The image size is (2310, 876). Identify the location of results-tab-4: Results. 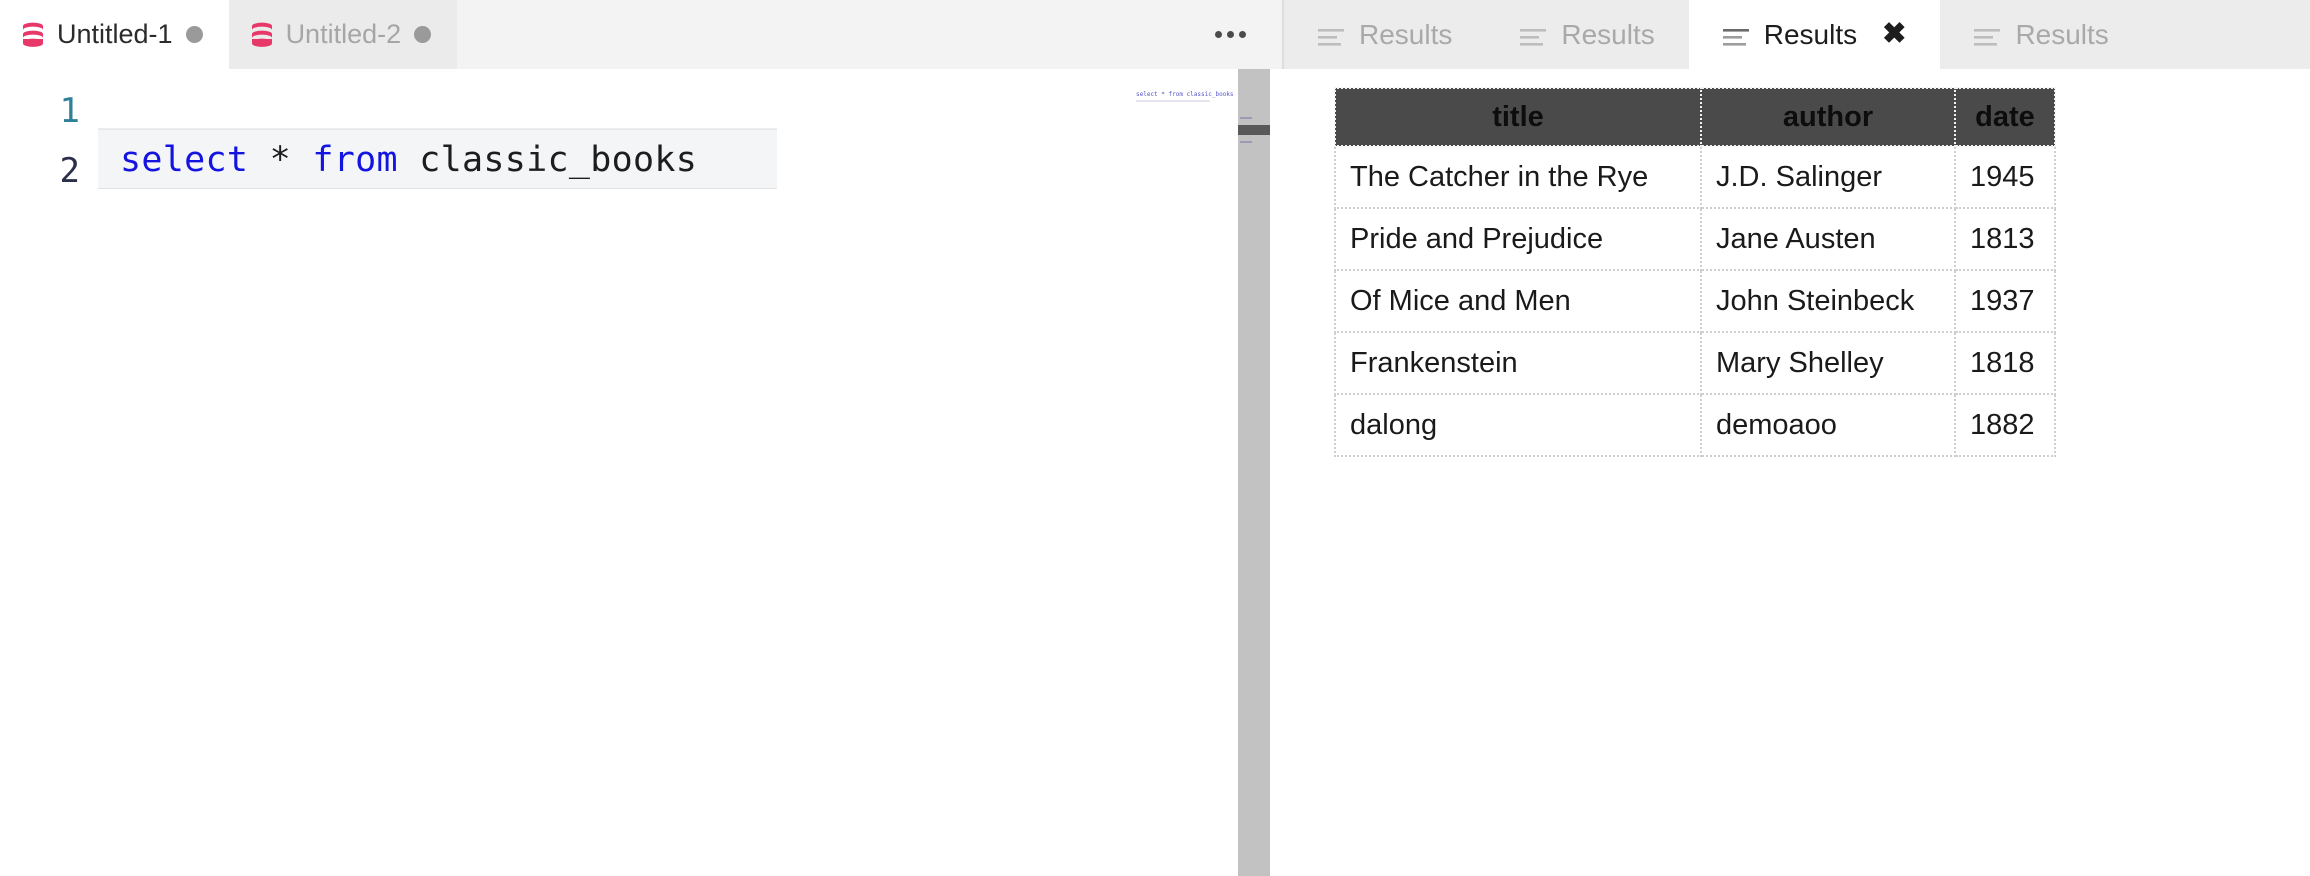
(2041, 34).